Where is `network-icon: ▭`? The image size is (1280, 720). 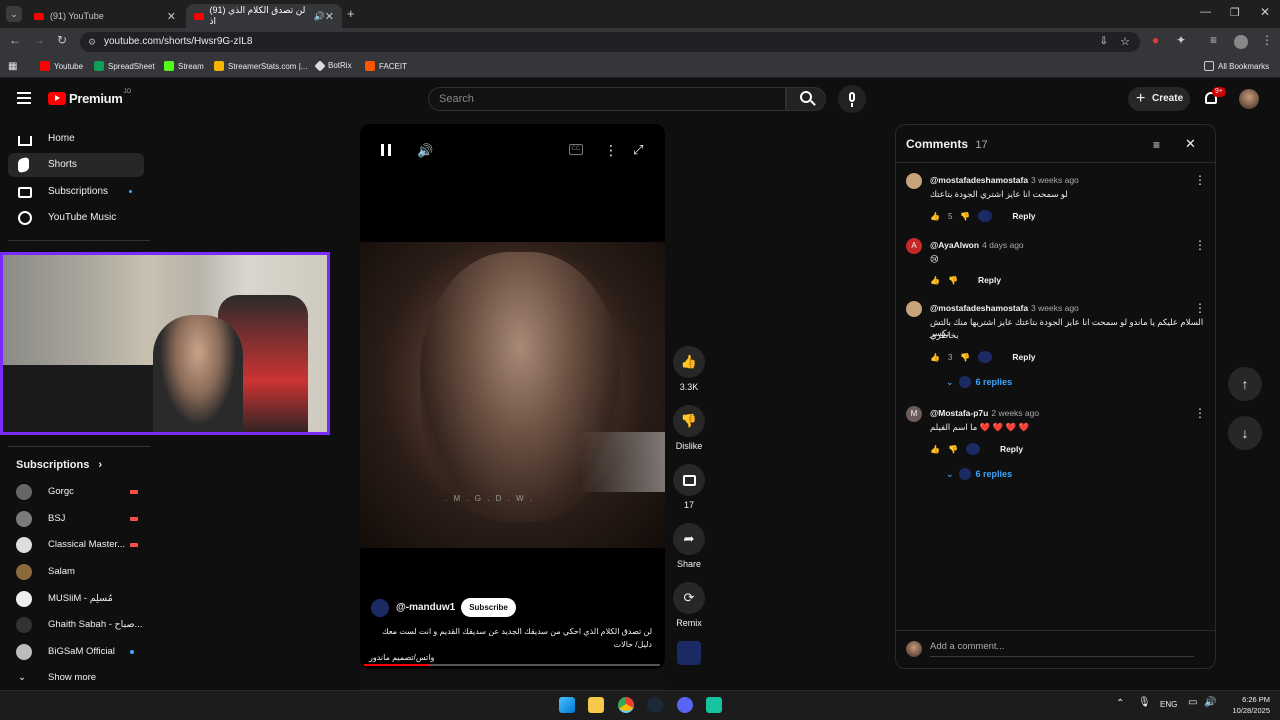 network-icon: ▭ is located at coordinates (1192, 702).